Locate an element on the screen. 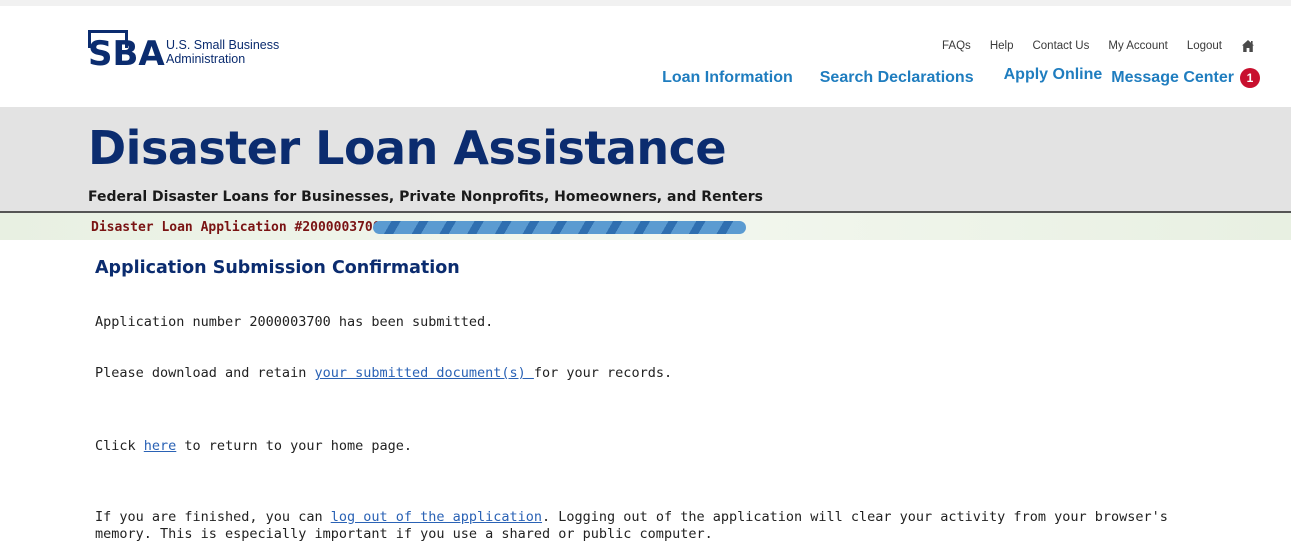 This screenshot has width=1291, height=549. sba-logo: SBA U.S. Small Business Administration is located at coordinates (183, 52).